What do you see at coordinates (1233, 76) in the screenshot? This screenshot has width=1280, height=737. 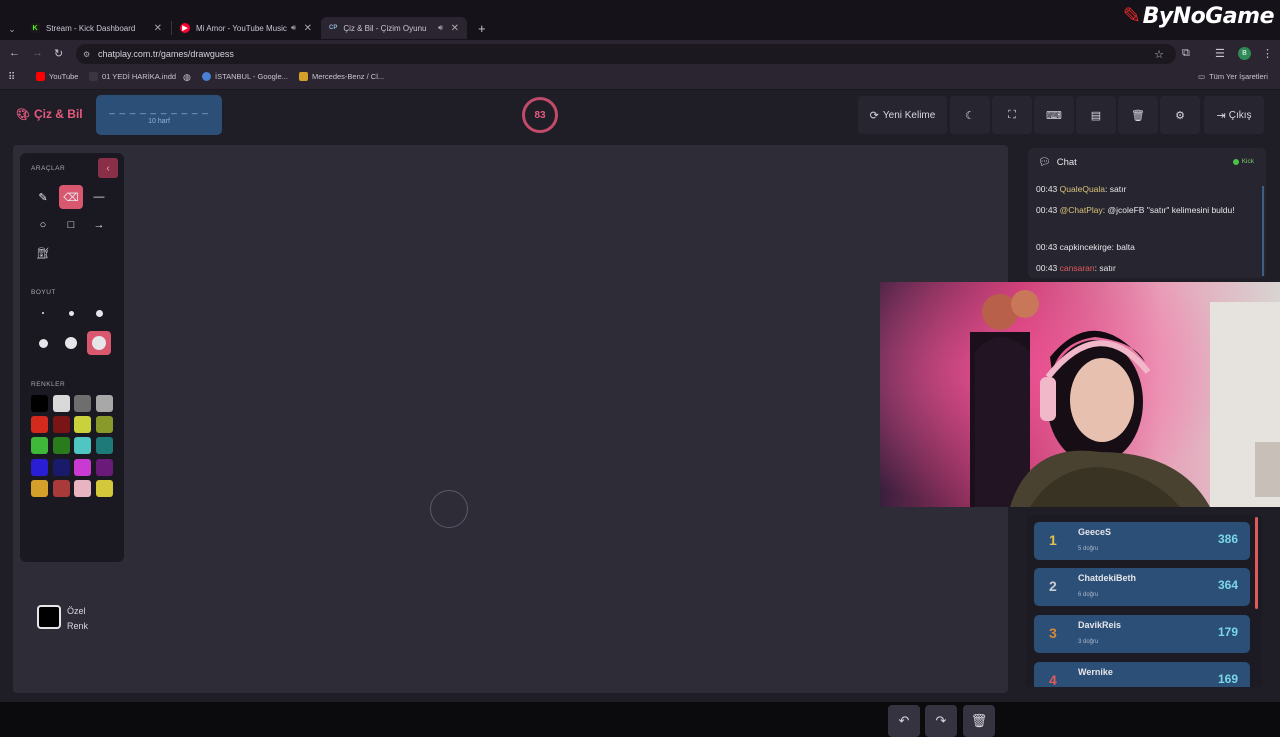 I see `all-bookmarks: ▭ Tüm Yer İşaretleri` at bounding box center [1233, 76].